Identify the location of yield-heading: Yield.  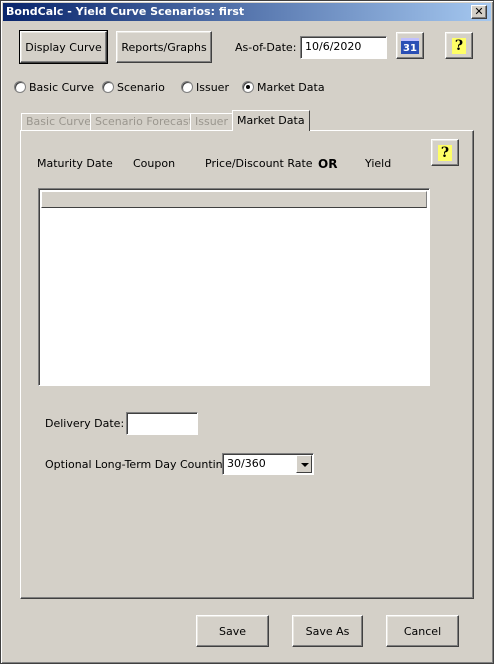
(378, 163).